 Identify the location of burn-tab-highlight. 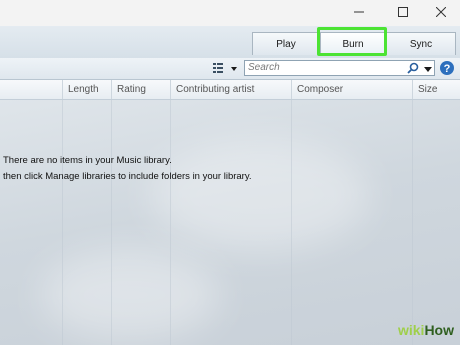
(352, 41).